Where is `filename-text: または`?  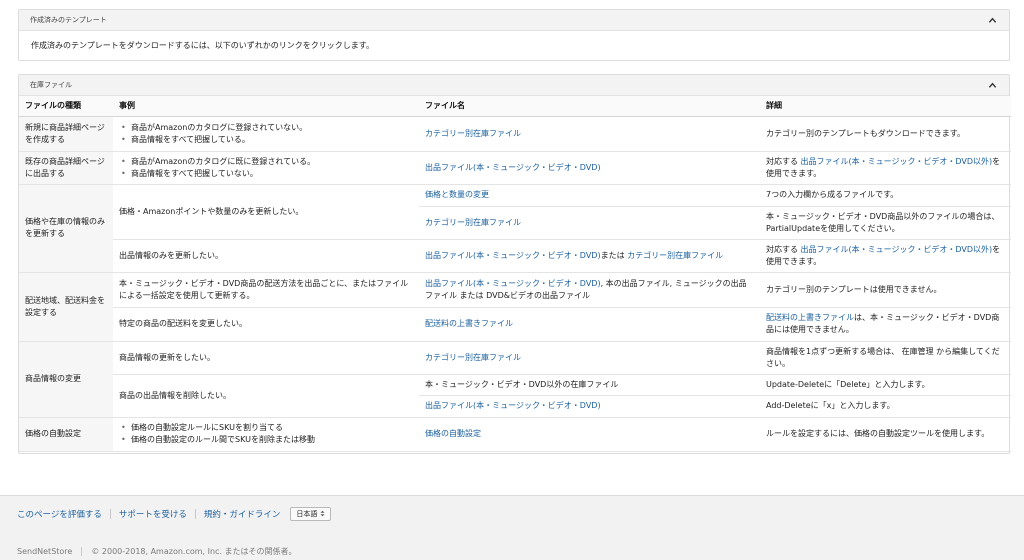
filename-text: または is located at coordinates (614, 255).